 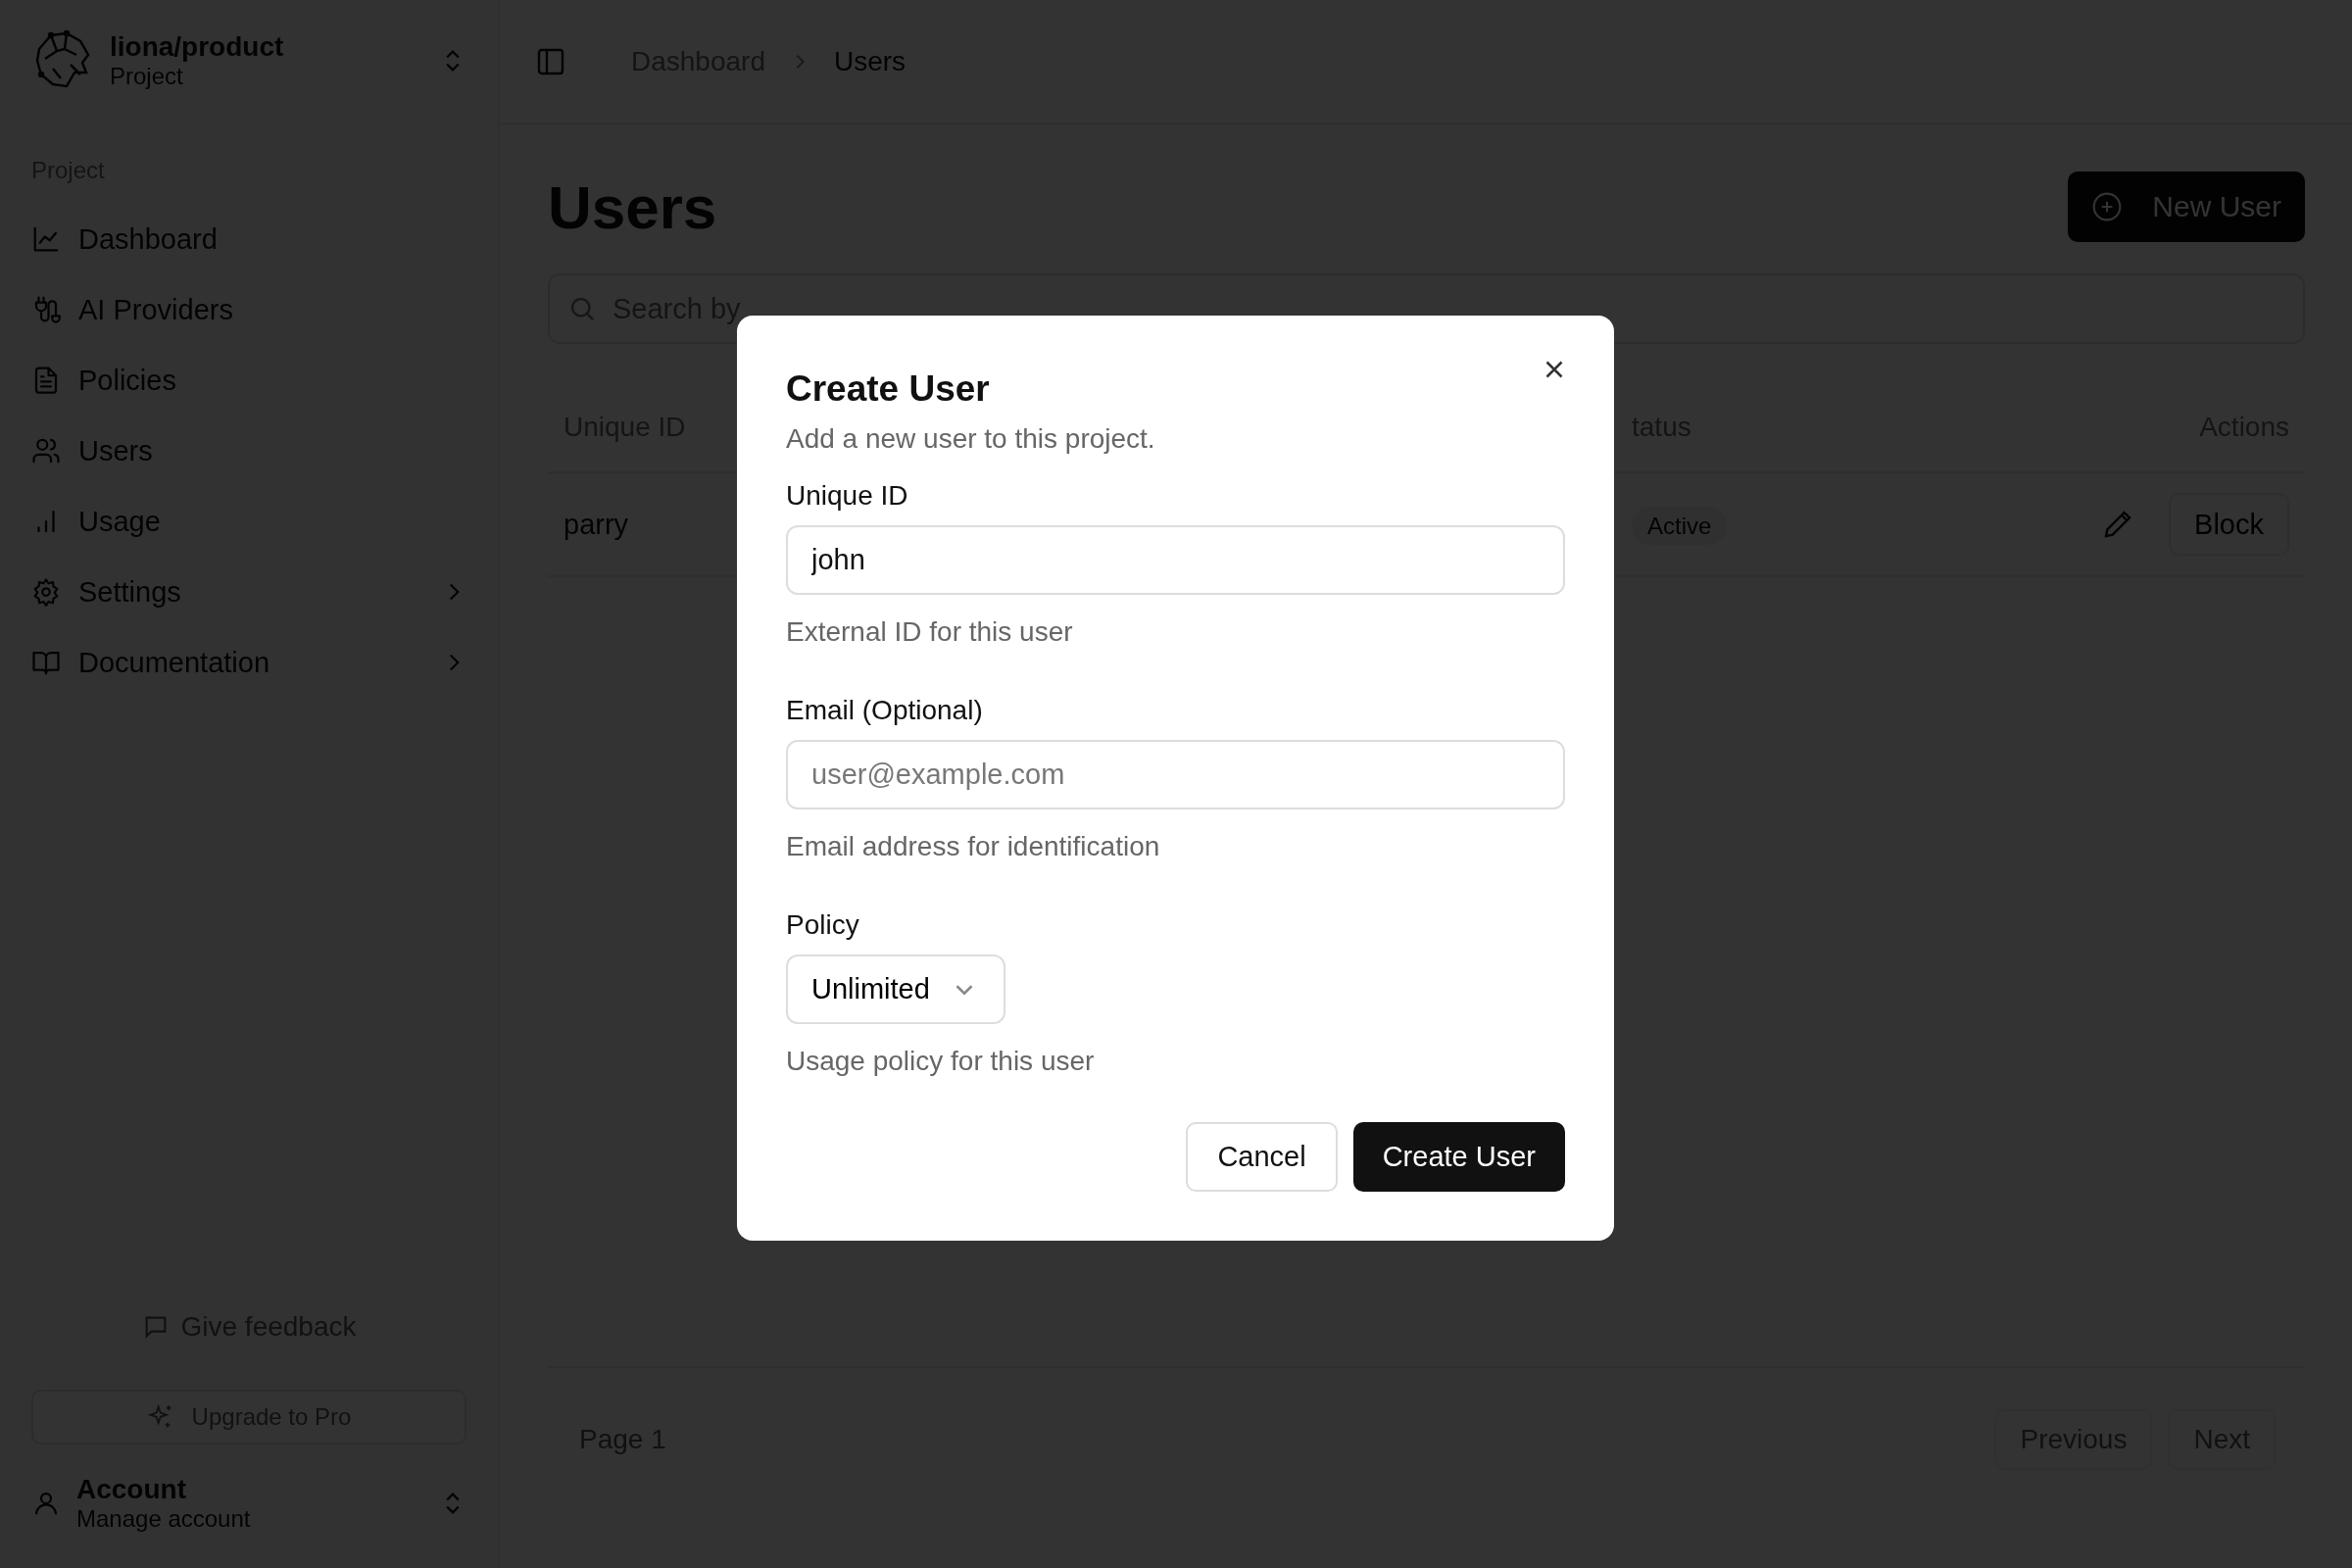 I want to click on field-label: Email (Optional), so click(x=885, y=710).